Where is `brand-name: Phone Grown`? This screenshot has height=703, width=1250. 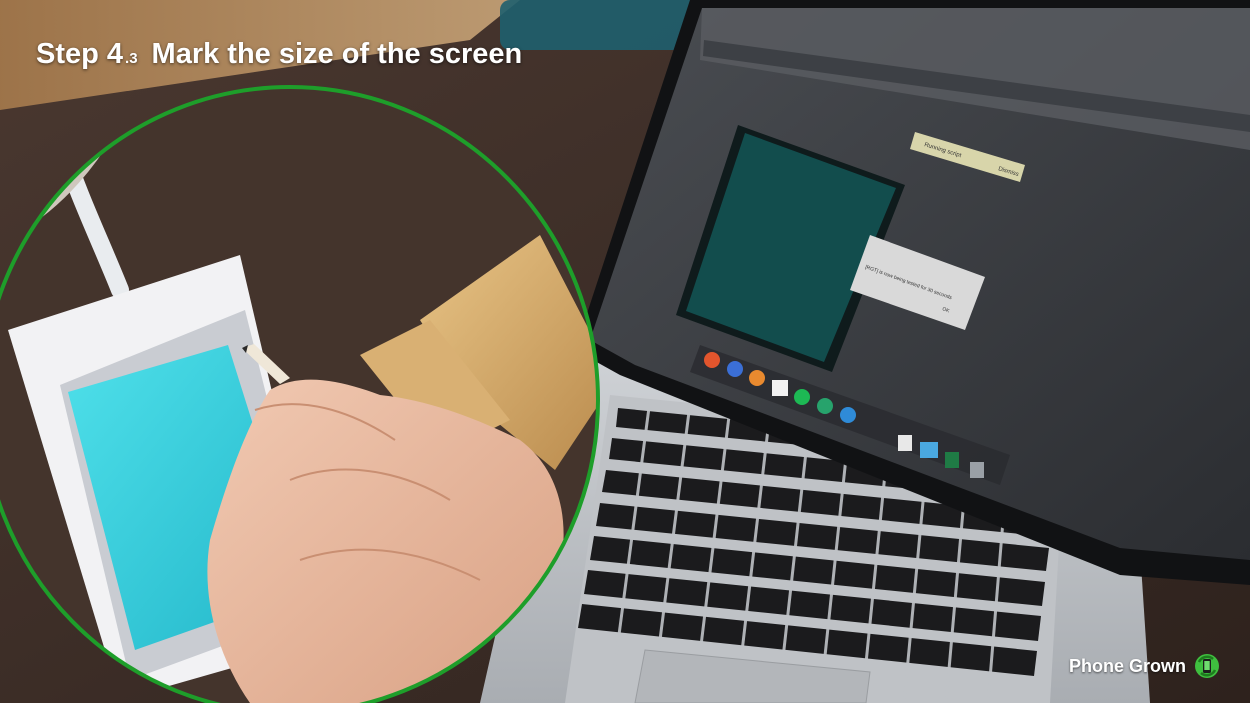 brand-name: Phone Grown is located at coordinates (1127, 665).